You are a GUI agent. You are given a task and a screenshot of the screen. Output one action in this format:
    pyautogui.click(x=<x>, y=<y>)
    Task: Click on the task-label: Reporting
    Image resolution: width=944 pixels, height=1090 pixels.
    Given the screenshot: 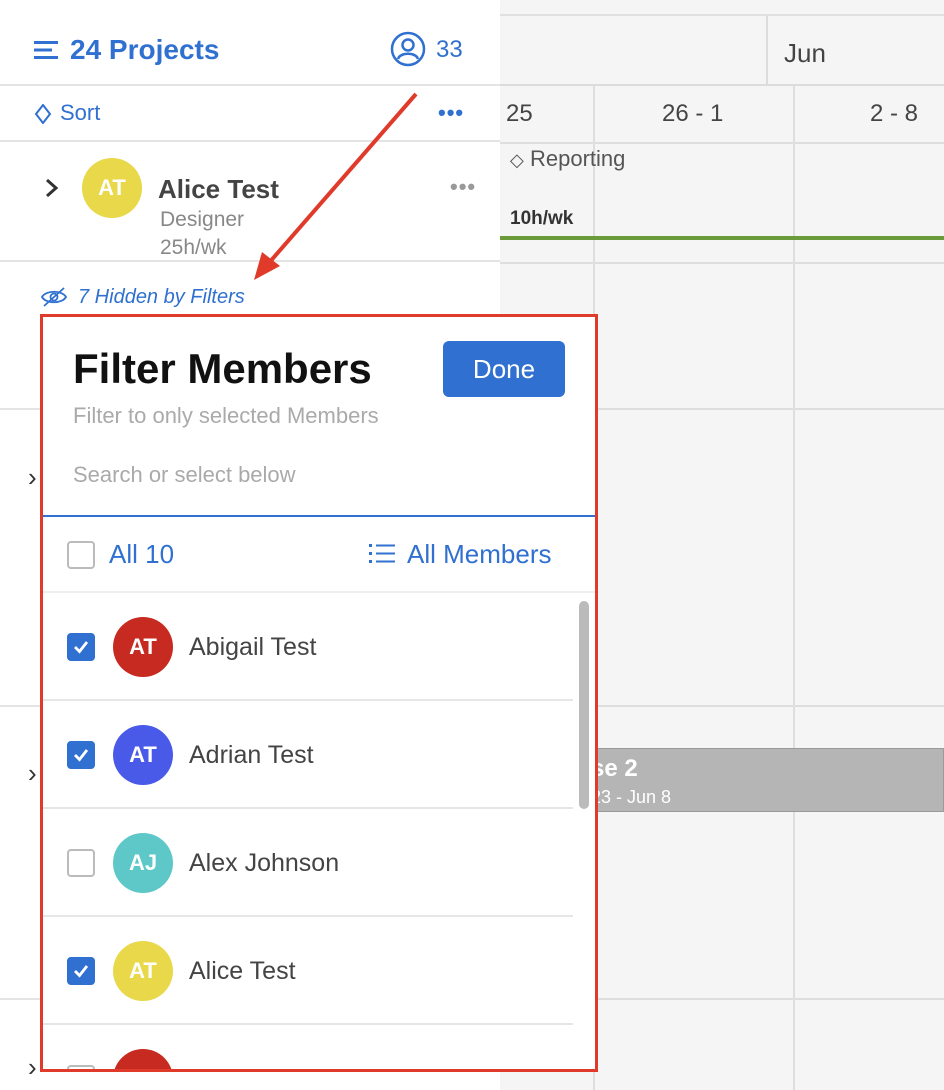 What is the action you would take?
    pyautogui.click(x=577, y=158)
    